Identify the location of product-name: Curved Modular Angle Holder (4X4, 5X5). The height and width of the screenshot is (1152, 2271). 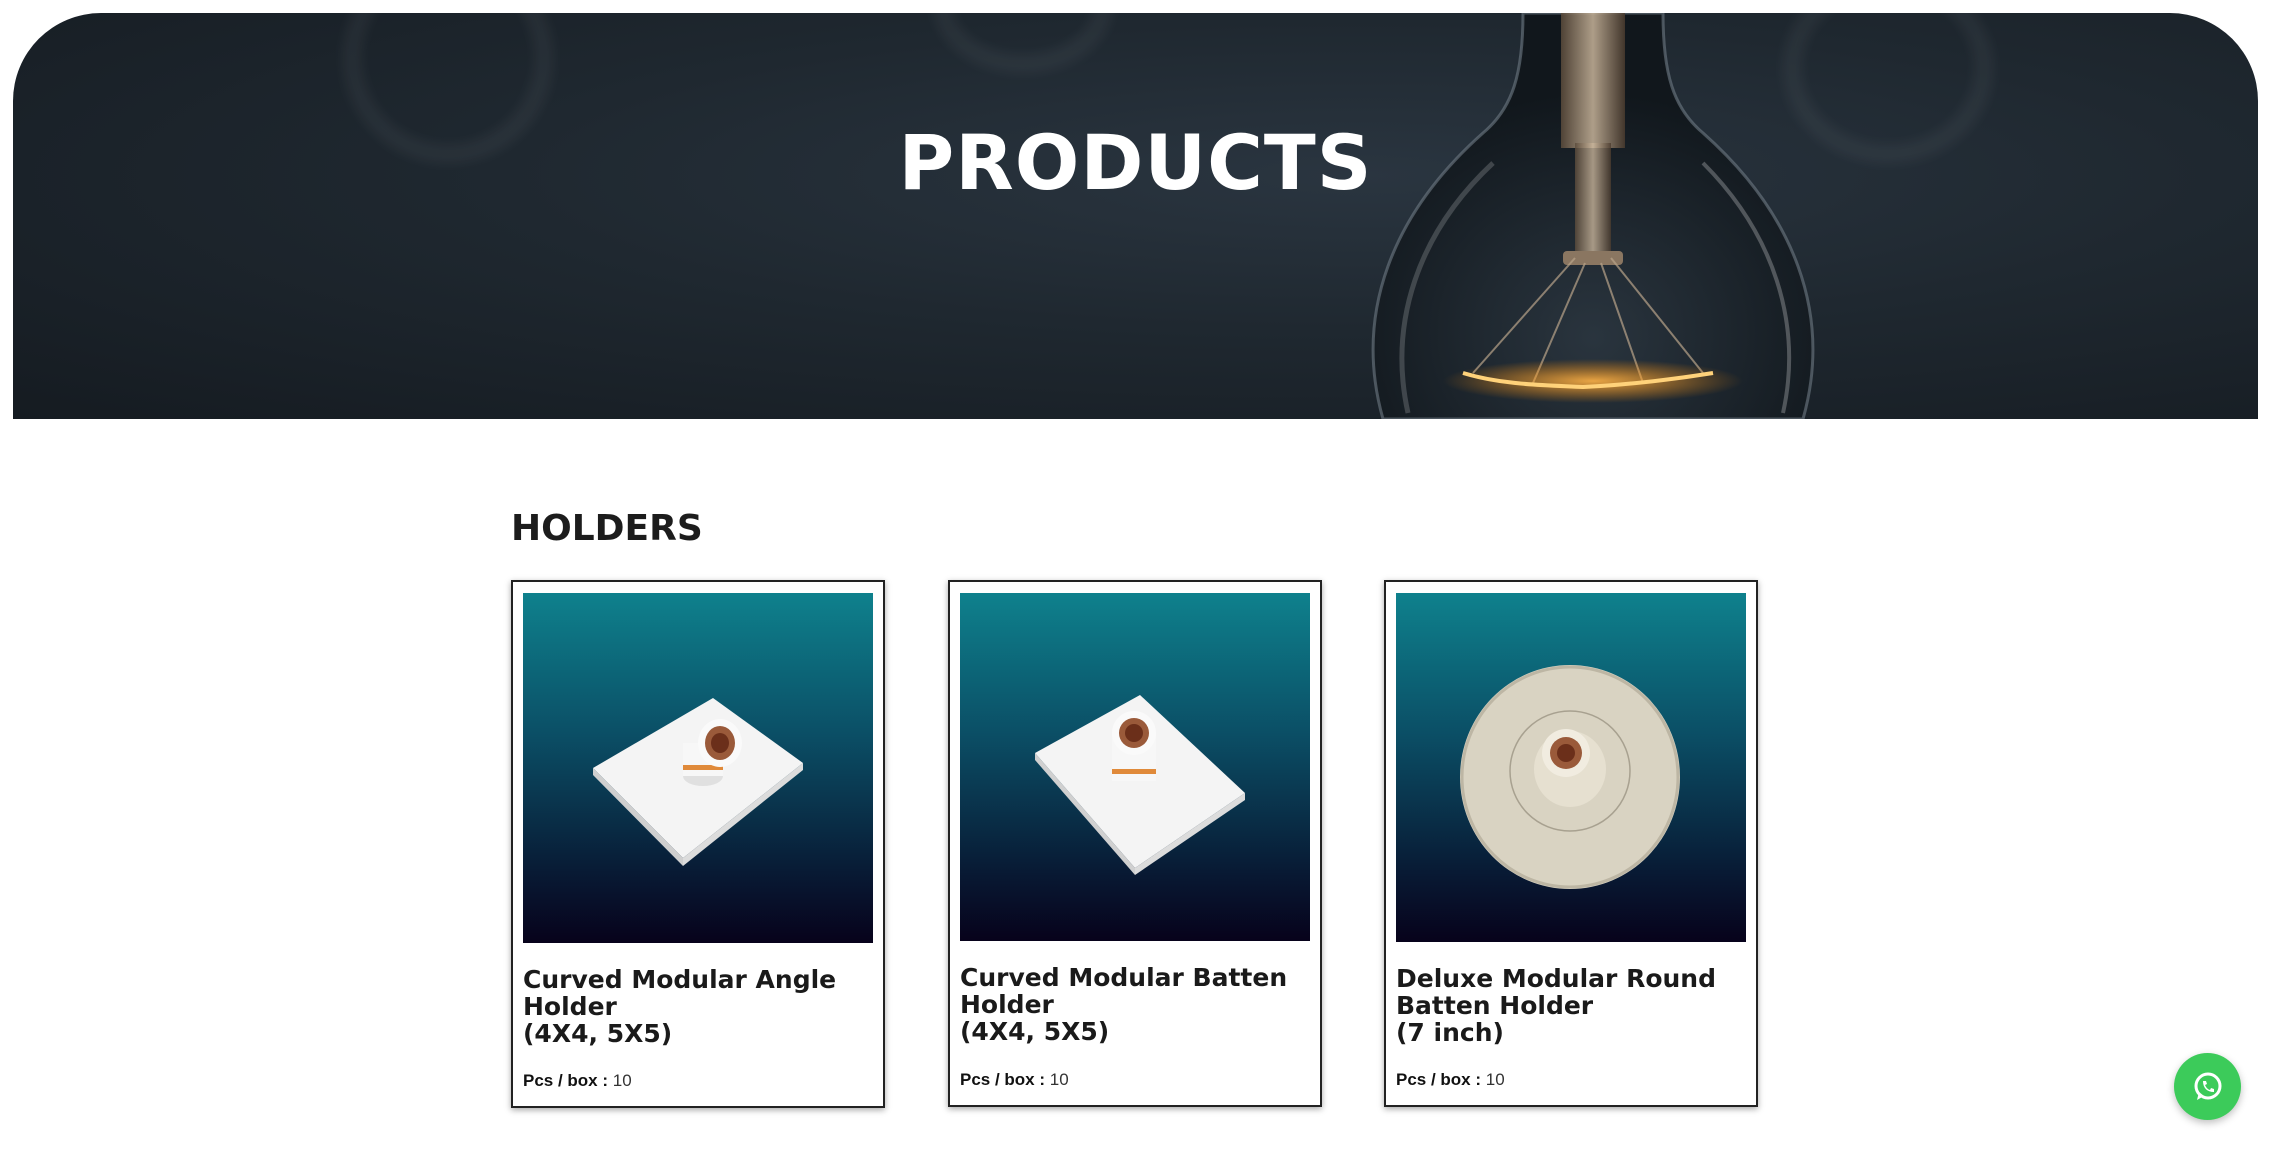
(698, 1006).